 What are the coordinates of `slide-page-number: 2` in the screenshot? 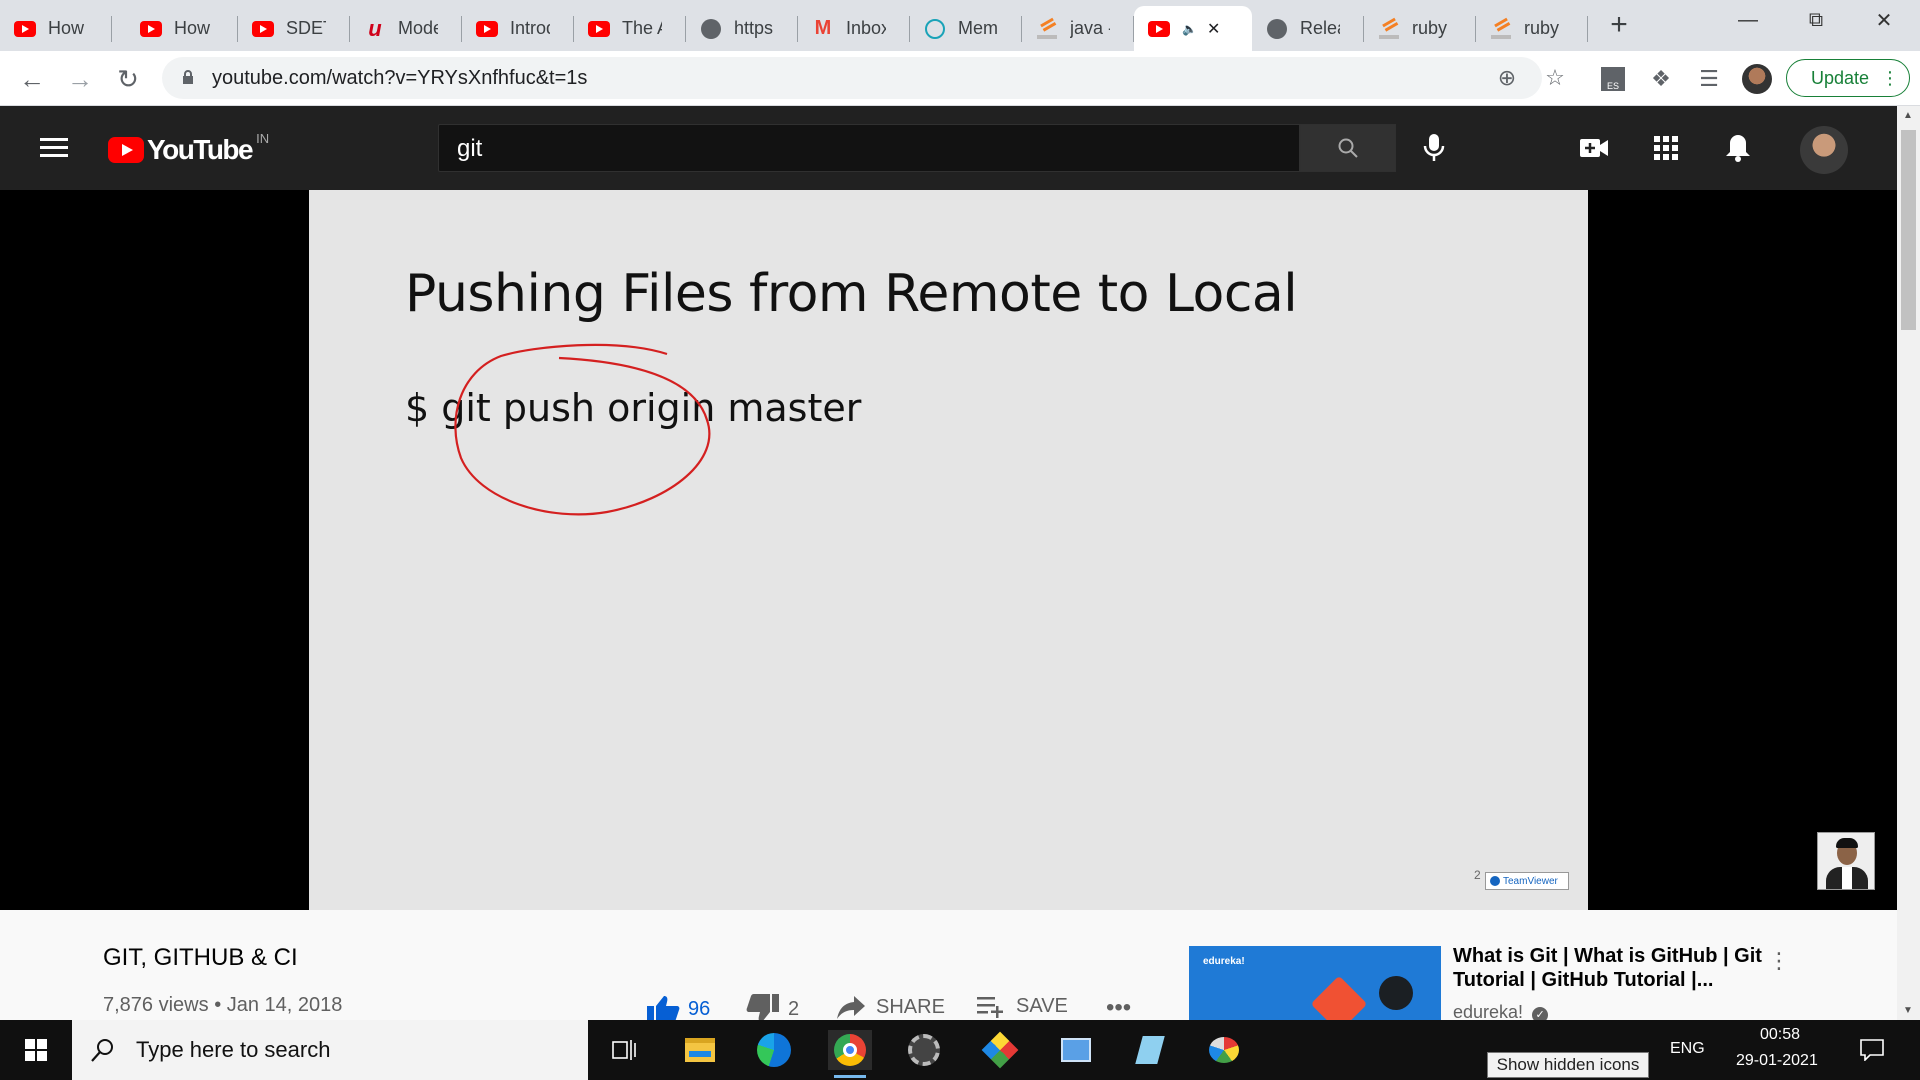 It's located at (1477, 875).